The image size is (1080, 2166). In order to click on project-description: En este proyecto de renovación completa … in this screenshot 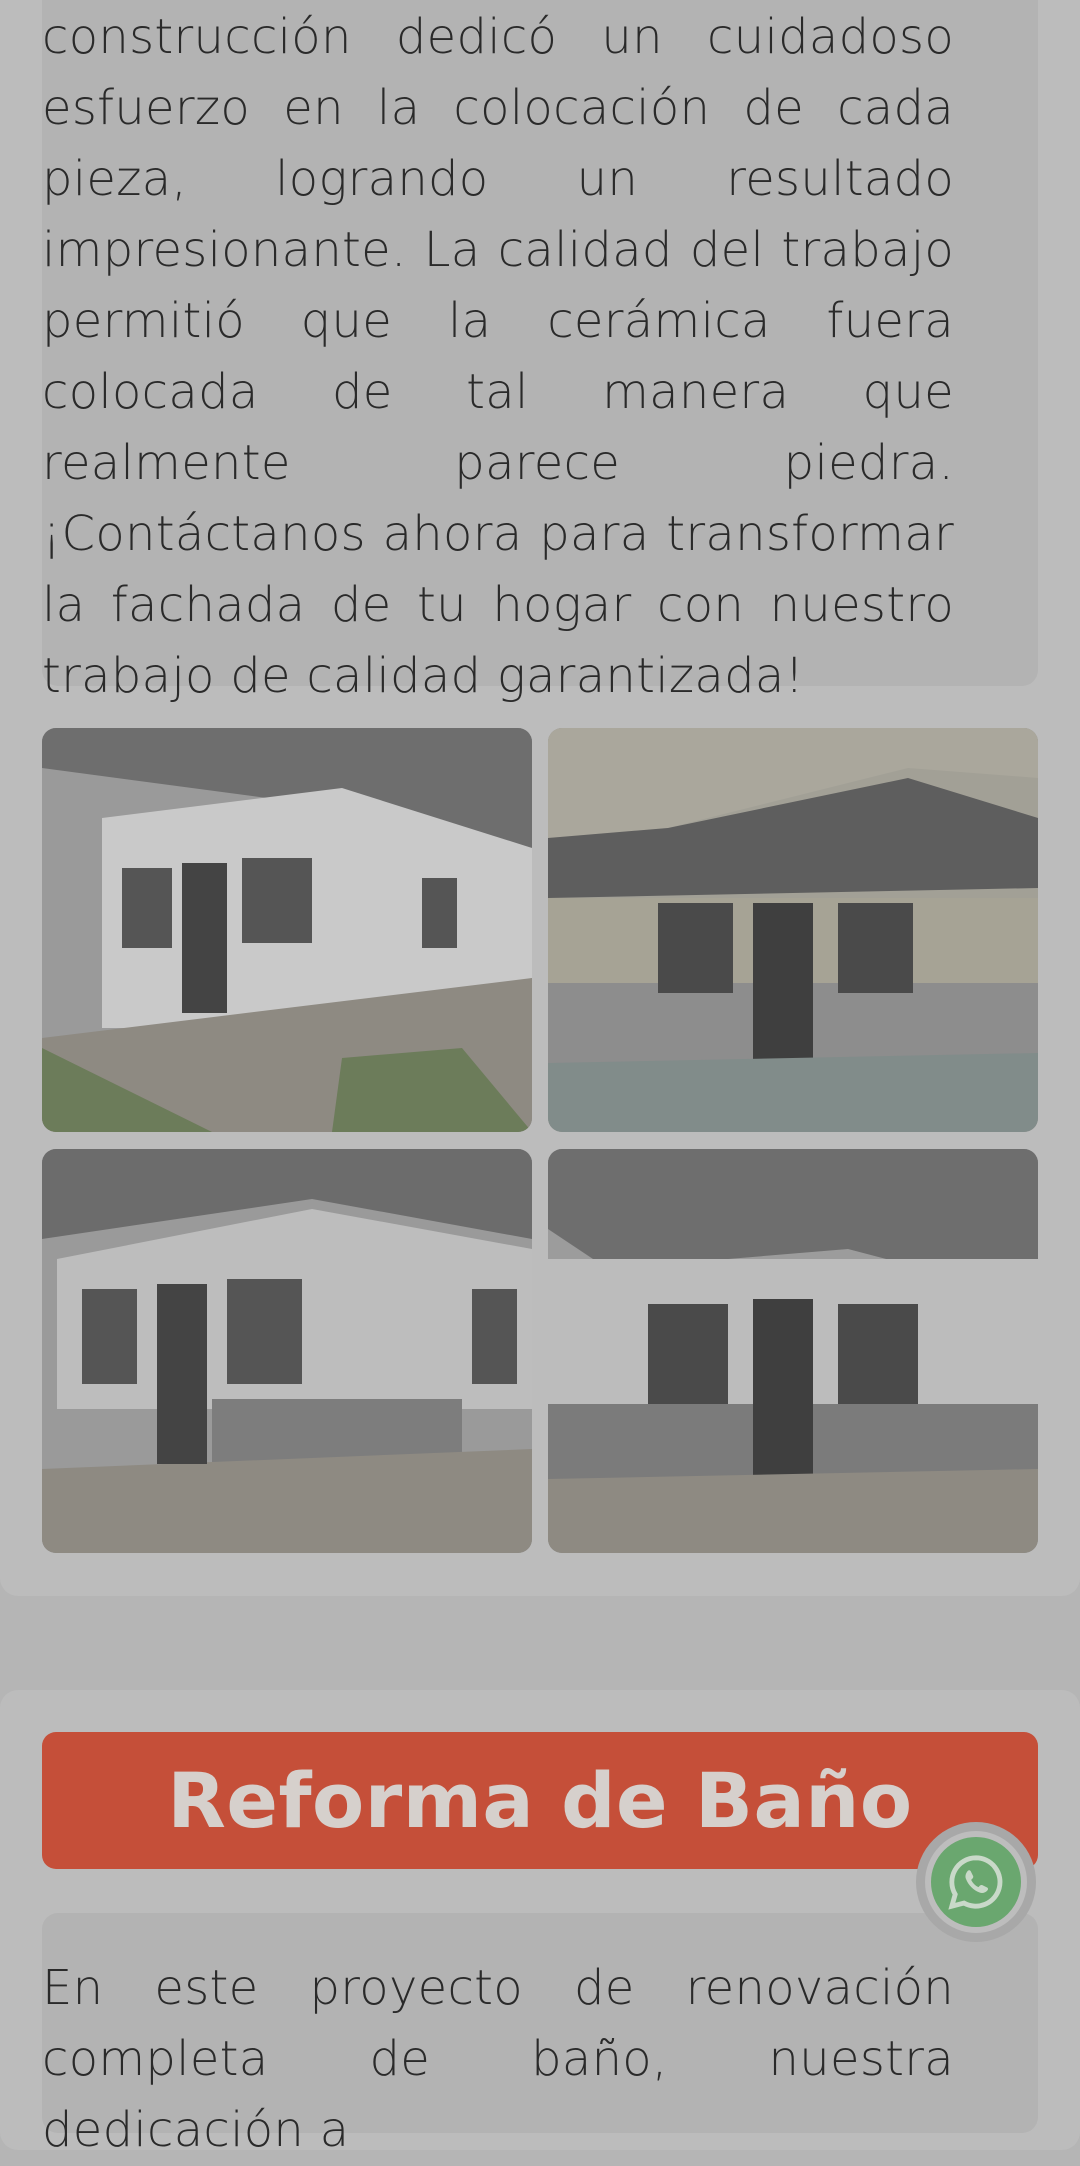, I will do `click(498, 2059)`.